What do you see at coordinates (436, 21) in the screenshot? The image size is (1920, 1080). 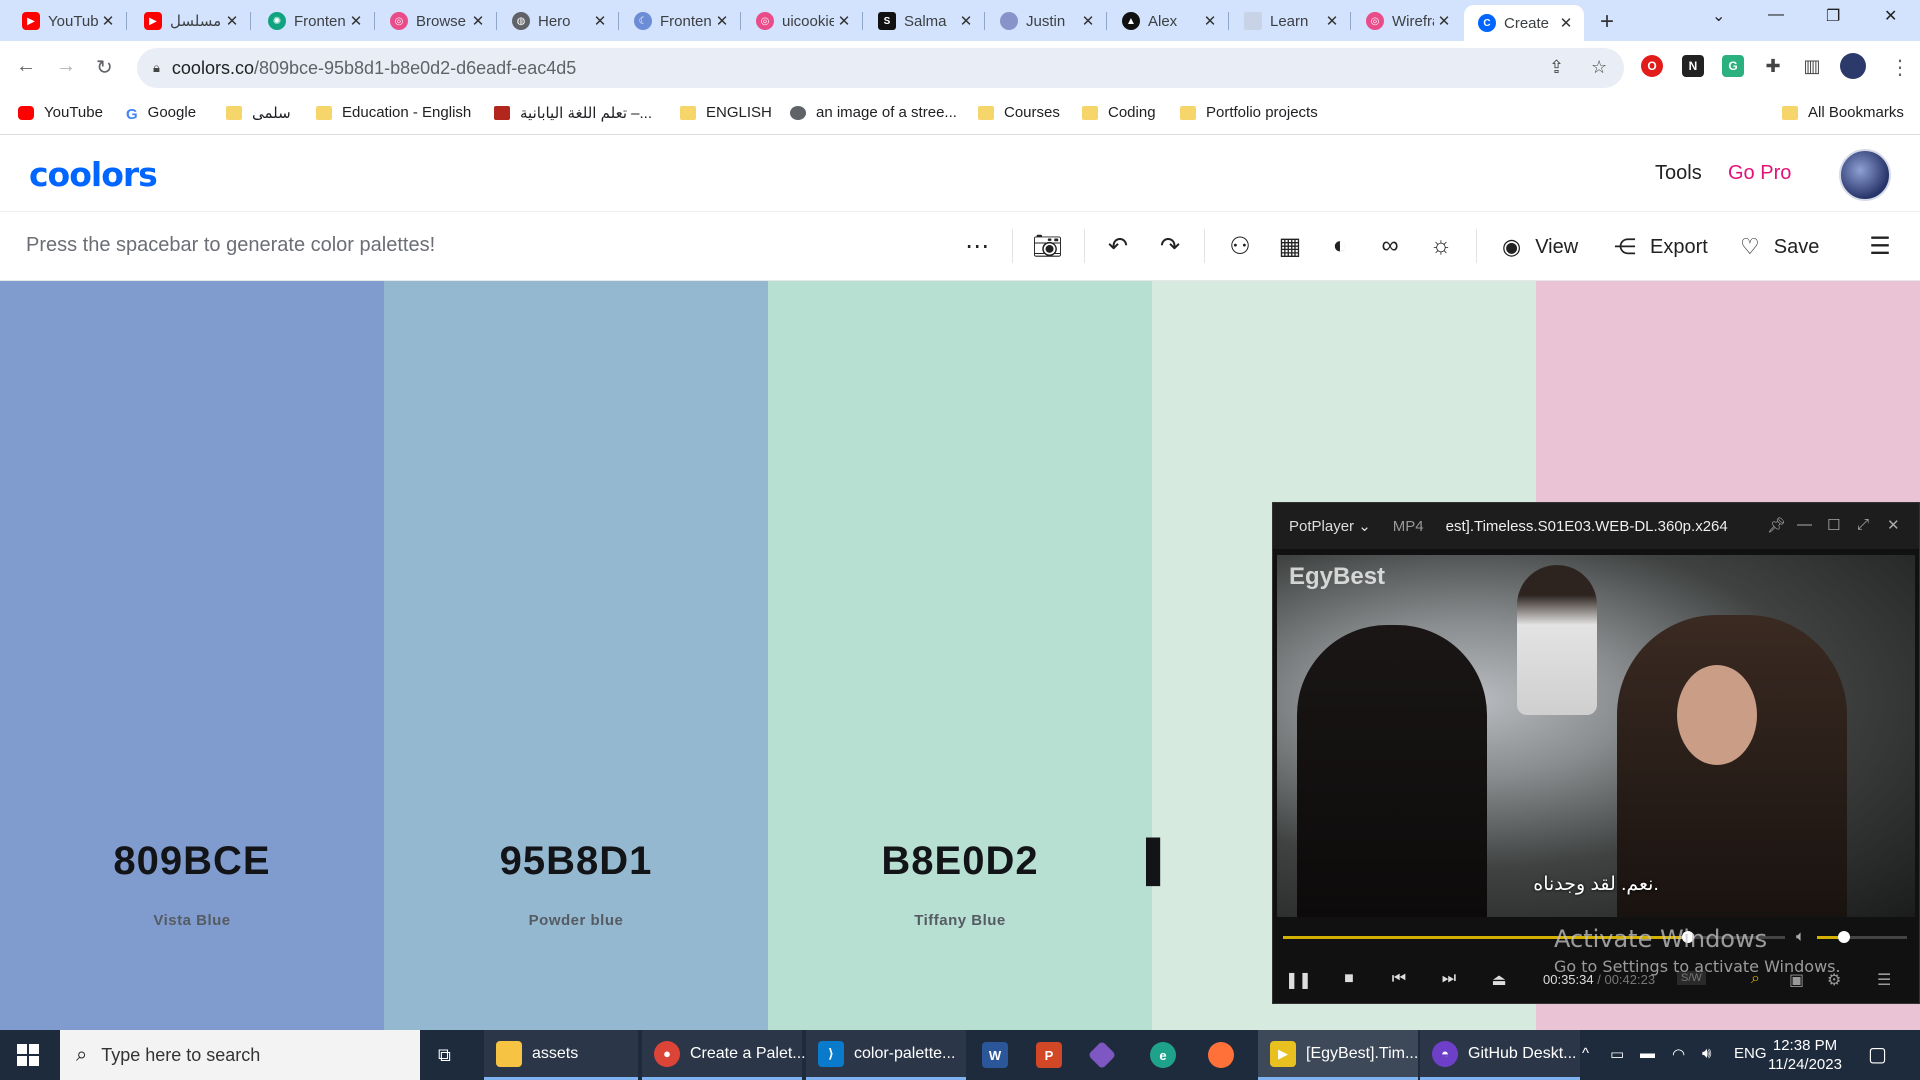 I see `browser-tab: ◎ Browse ✕` at bounding box center [436, 21].